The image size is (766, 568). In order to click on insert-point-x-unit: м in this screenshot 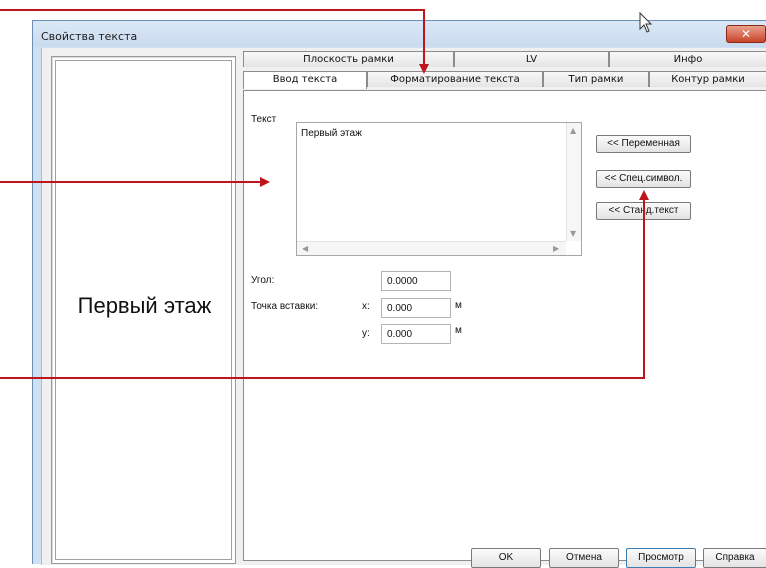, I will do `click(458, 305)`.